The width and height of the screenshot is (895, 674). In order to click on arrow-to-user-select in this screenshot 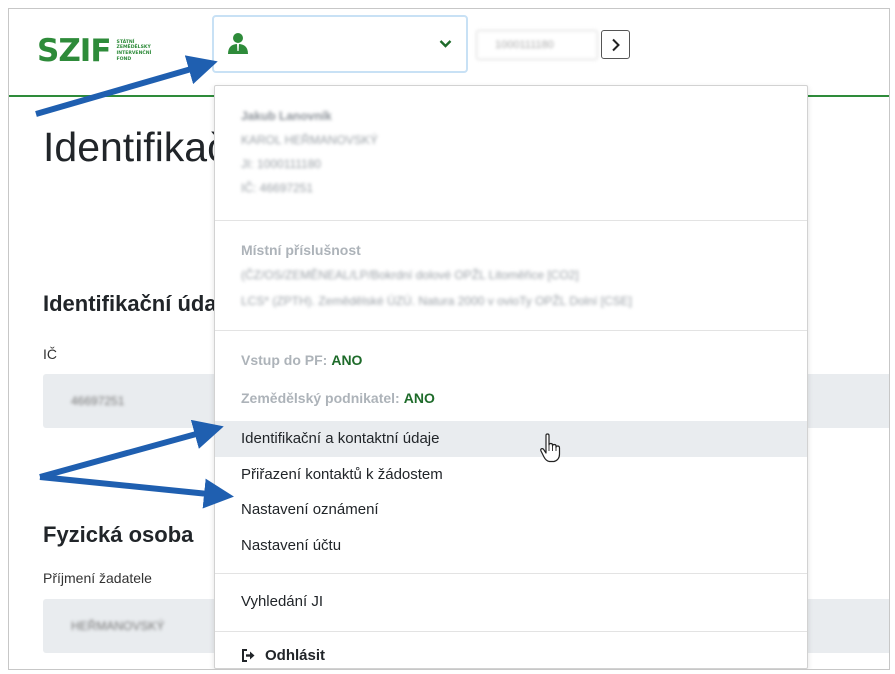, I will do `click(126, 86)`.